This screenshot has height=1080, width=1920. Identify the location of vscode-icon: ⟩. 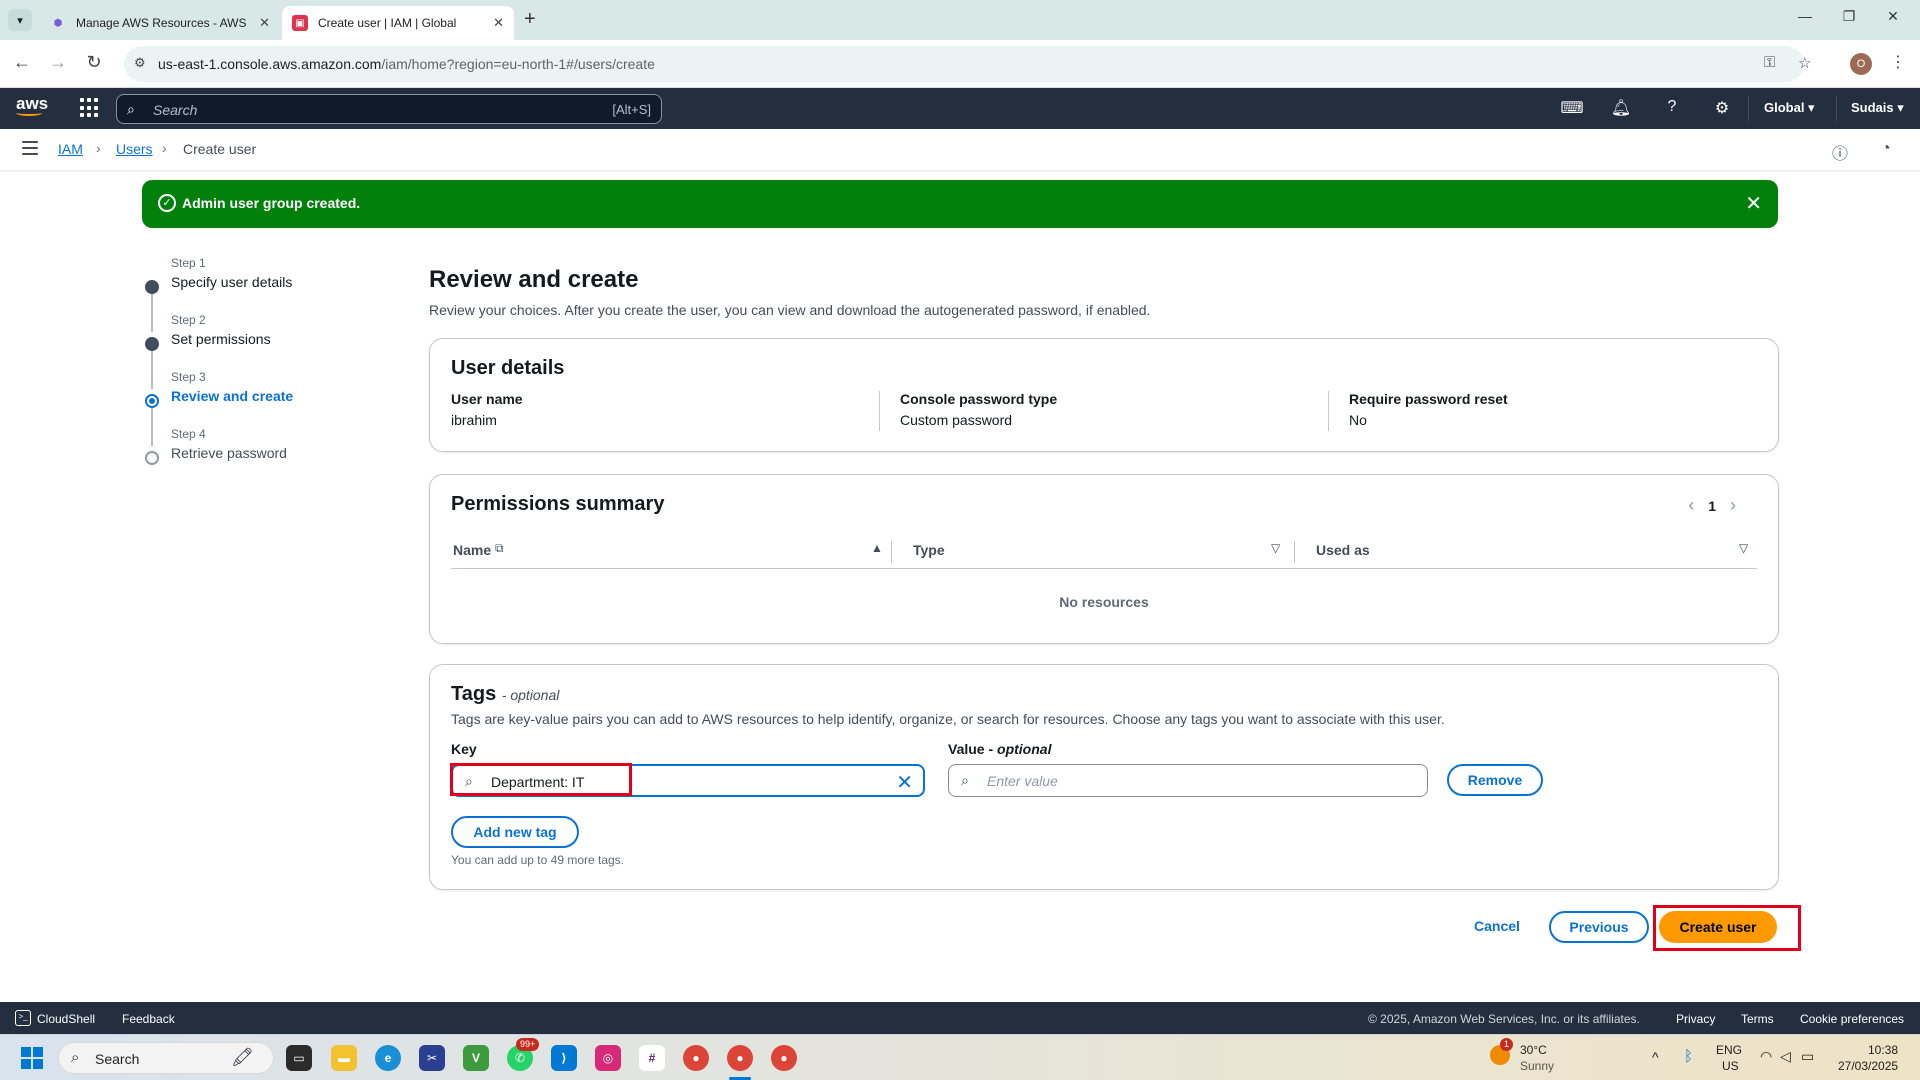
(564, 1058).